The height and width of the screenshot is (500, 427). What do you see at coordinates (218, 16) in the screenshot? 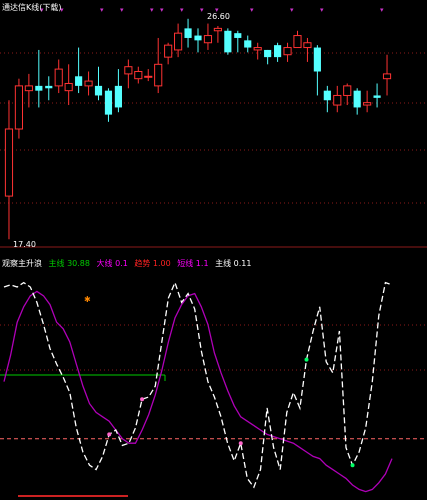
I see `high-price-label: 26.60` at bounding box center [218, 16].